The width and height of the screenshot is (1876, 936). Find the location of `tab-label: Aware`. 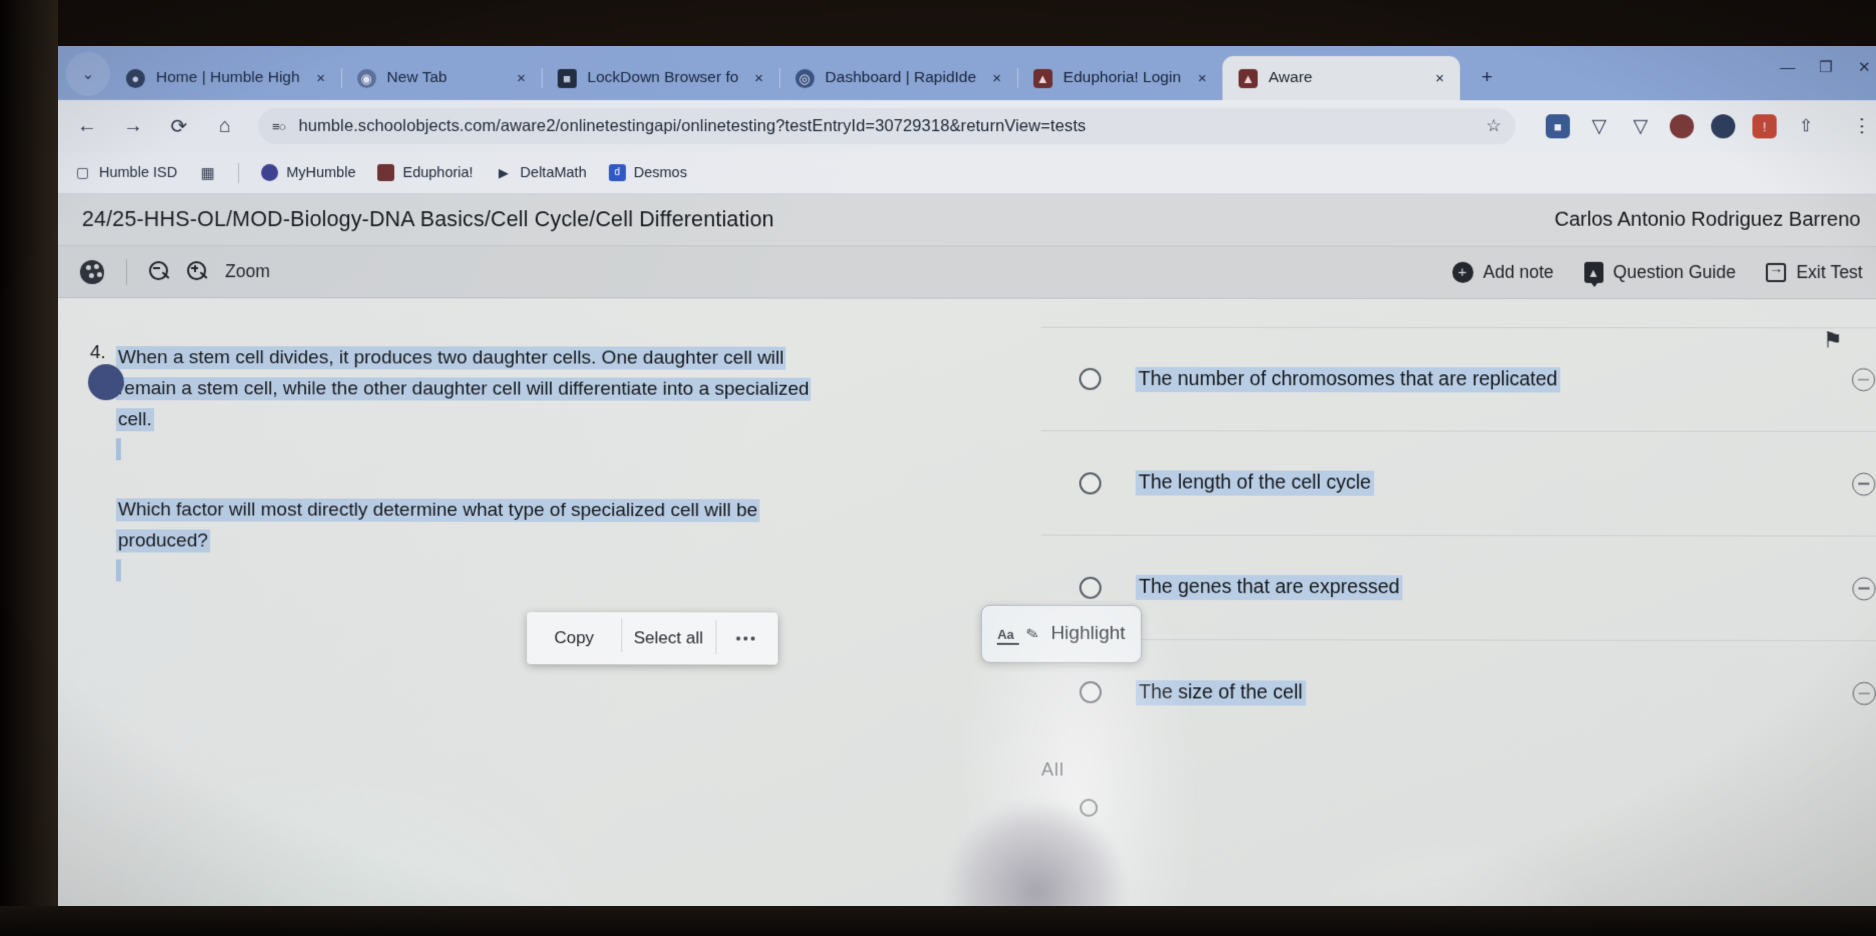

tab-label: Aware is located at coordinates (1290, 78).